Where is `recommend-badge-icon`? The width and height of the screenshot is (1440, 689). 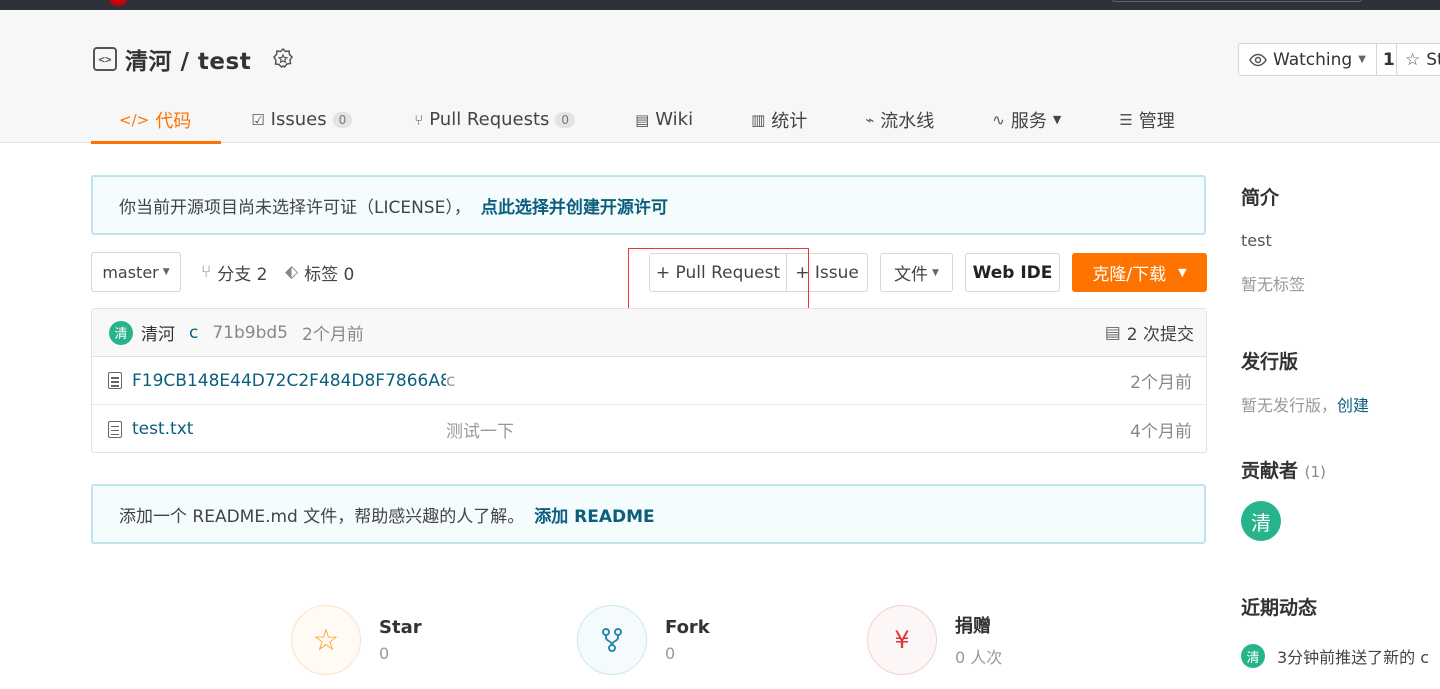
recommend-badge-icon is located at coordinates (283, 59).